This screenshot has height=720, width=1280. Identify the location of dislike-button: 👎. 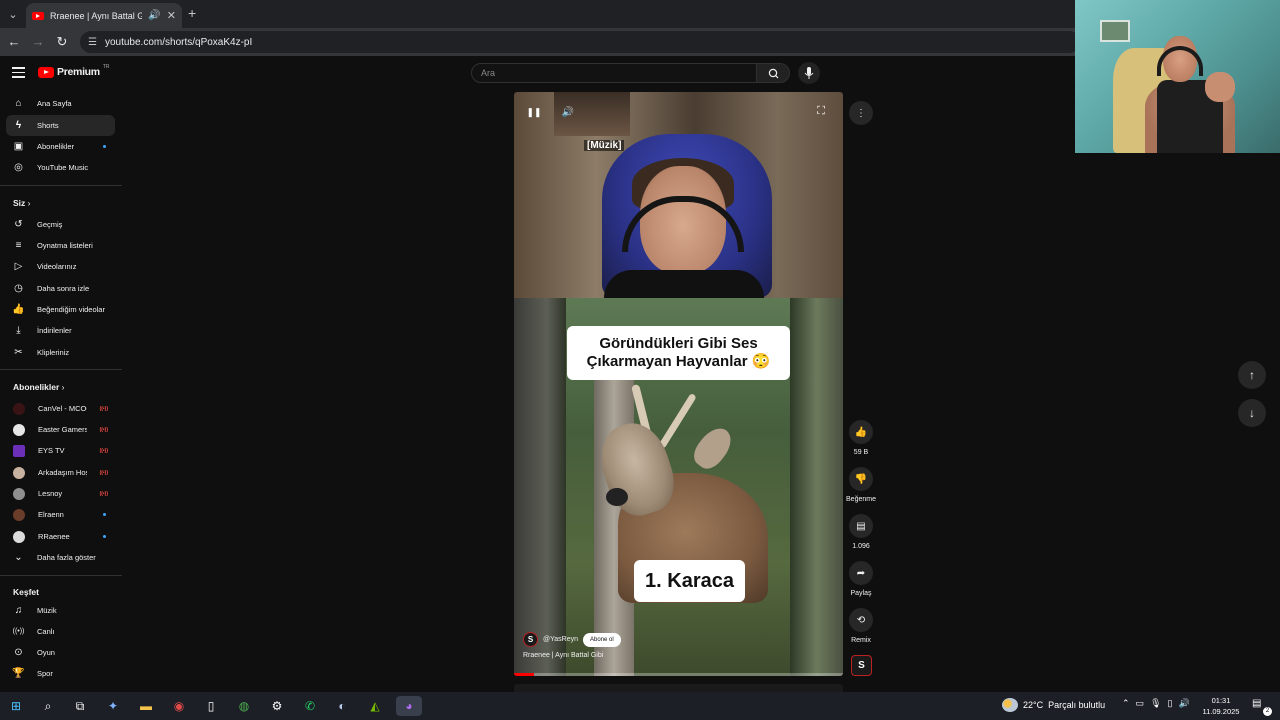
(861, 479).